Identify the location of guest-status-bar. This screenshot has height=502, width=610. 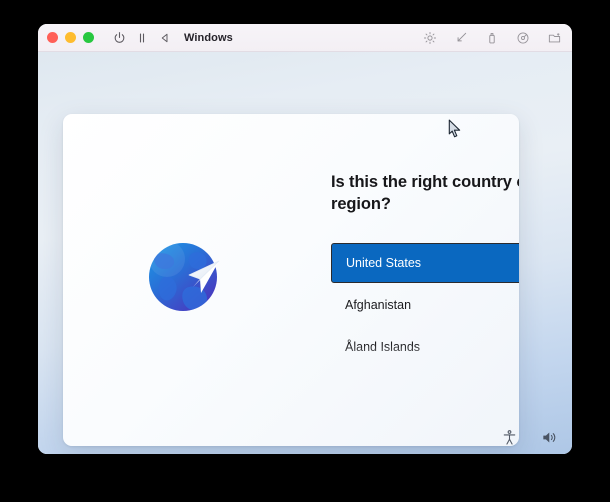
(529, 437).